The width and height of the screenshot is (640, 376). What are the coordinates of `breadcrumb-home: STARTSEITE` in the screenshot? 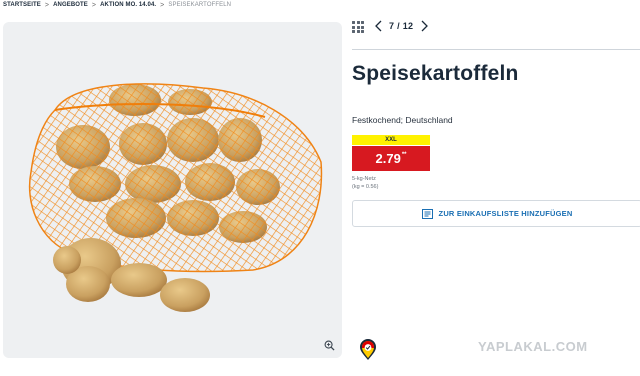 It's located at (22, 5).